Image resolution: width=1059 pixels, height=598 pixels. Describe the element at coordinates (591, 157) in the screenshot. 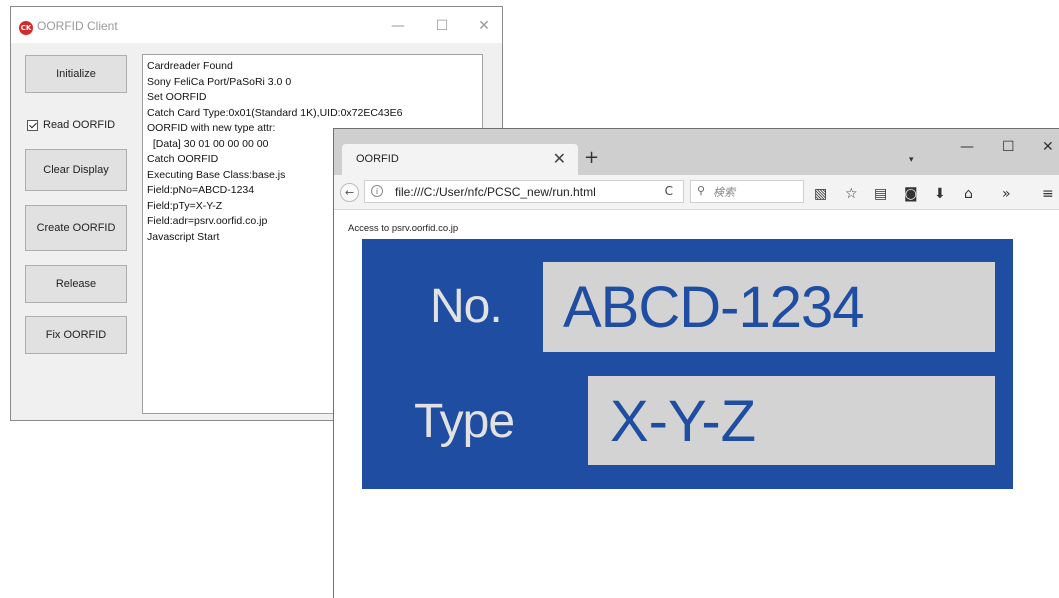

I see `new-tab-button: +` at that location.